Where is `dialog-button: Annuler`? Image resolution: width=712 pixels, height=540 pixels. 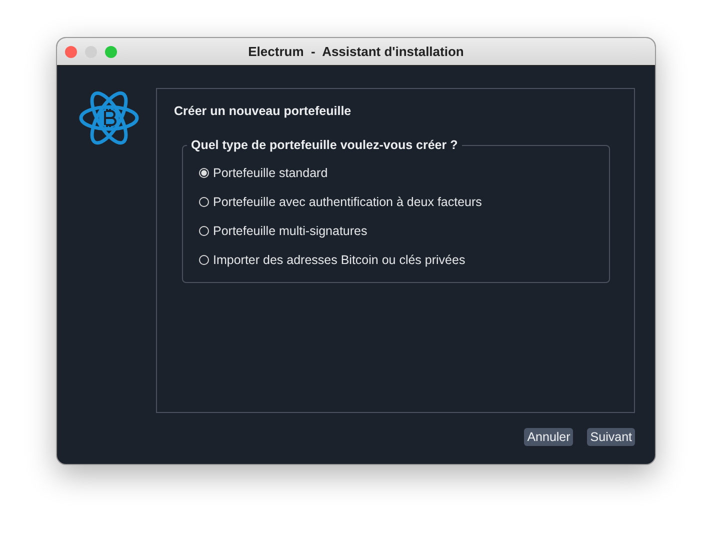
dialog-button: Annuler is located at coordinates (549, 437).